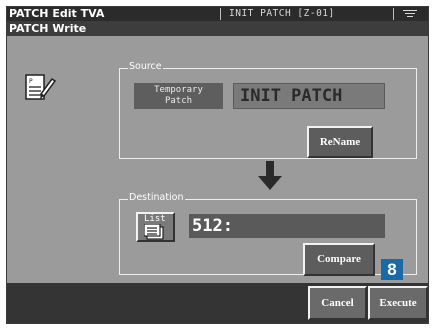  I want to click on arrow-down-icon, so click(270, 176).